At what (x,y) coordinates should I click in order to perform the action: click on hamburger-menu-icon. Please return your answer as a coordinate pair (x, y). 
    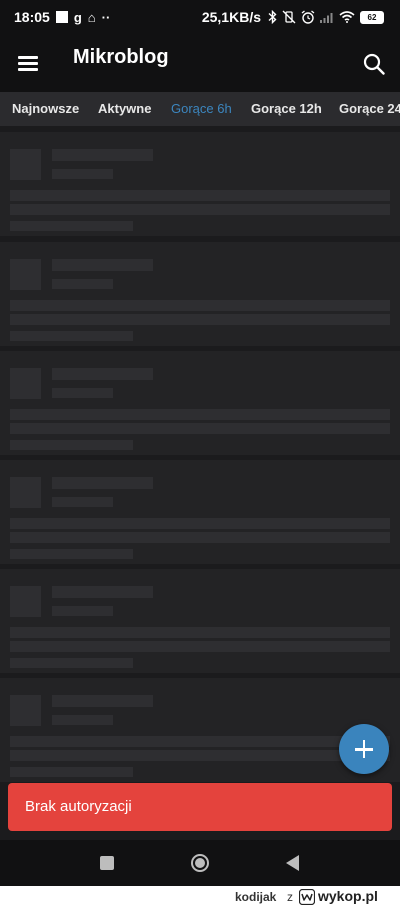
    Looking at the image, I should click on (29, 64).